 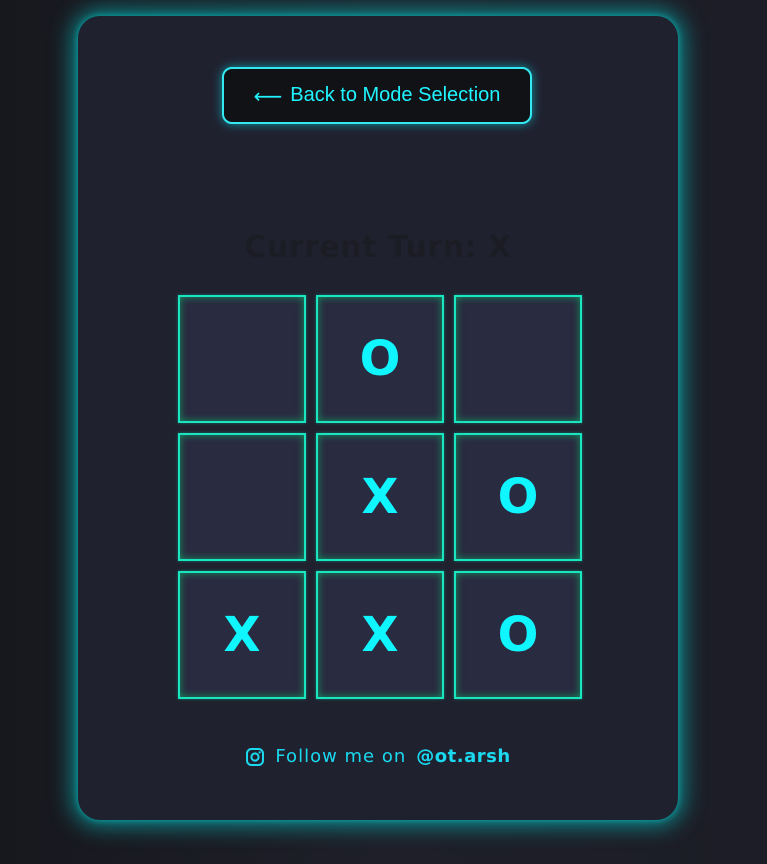 What do you see at coordinates (380, 635) in the screenshot?
I see `board-cell-8: X` at bounding box center [380, 635].